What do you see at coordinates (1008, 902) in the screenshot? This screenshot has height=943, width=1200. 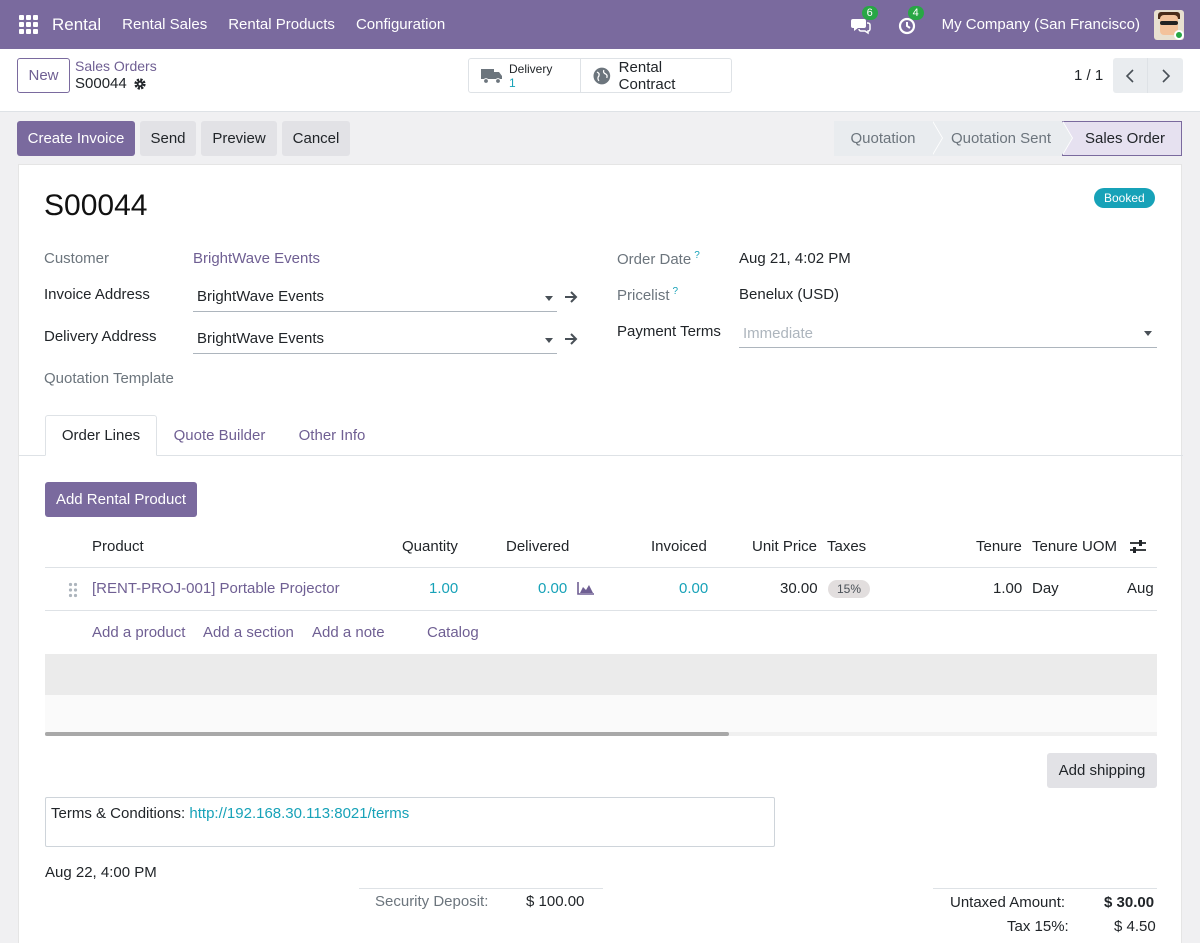 I see `untaxed-amount-label: Untaxed Amount:` at bounding box center [1008, 902].